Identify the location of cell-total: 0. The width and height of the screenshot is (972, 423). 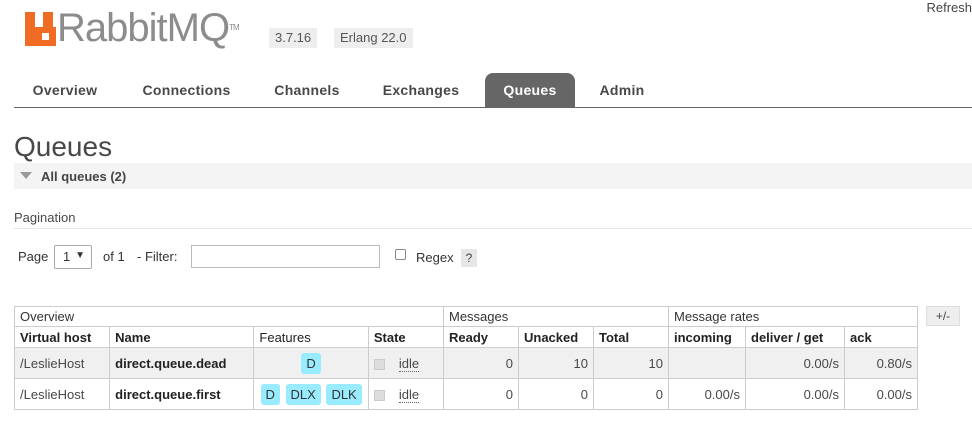
(631, 394).